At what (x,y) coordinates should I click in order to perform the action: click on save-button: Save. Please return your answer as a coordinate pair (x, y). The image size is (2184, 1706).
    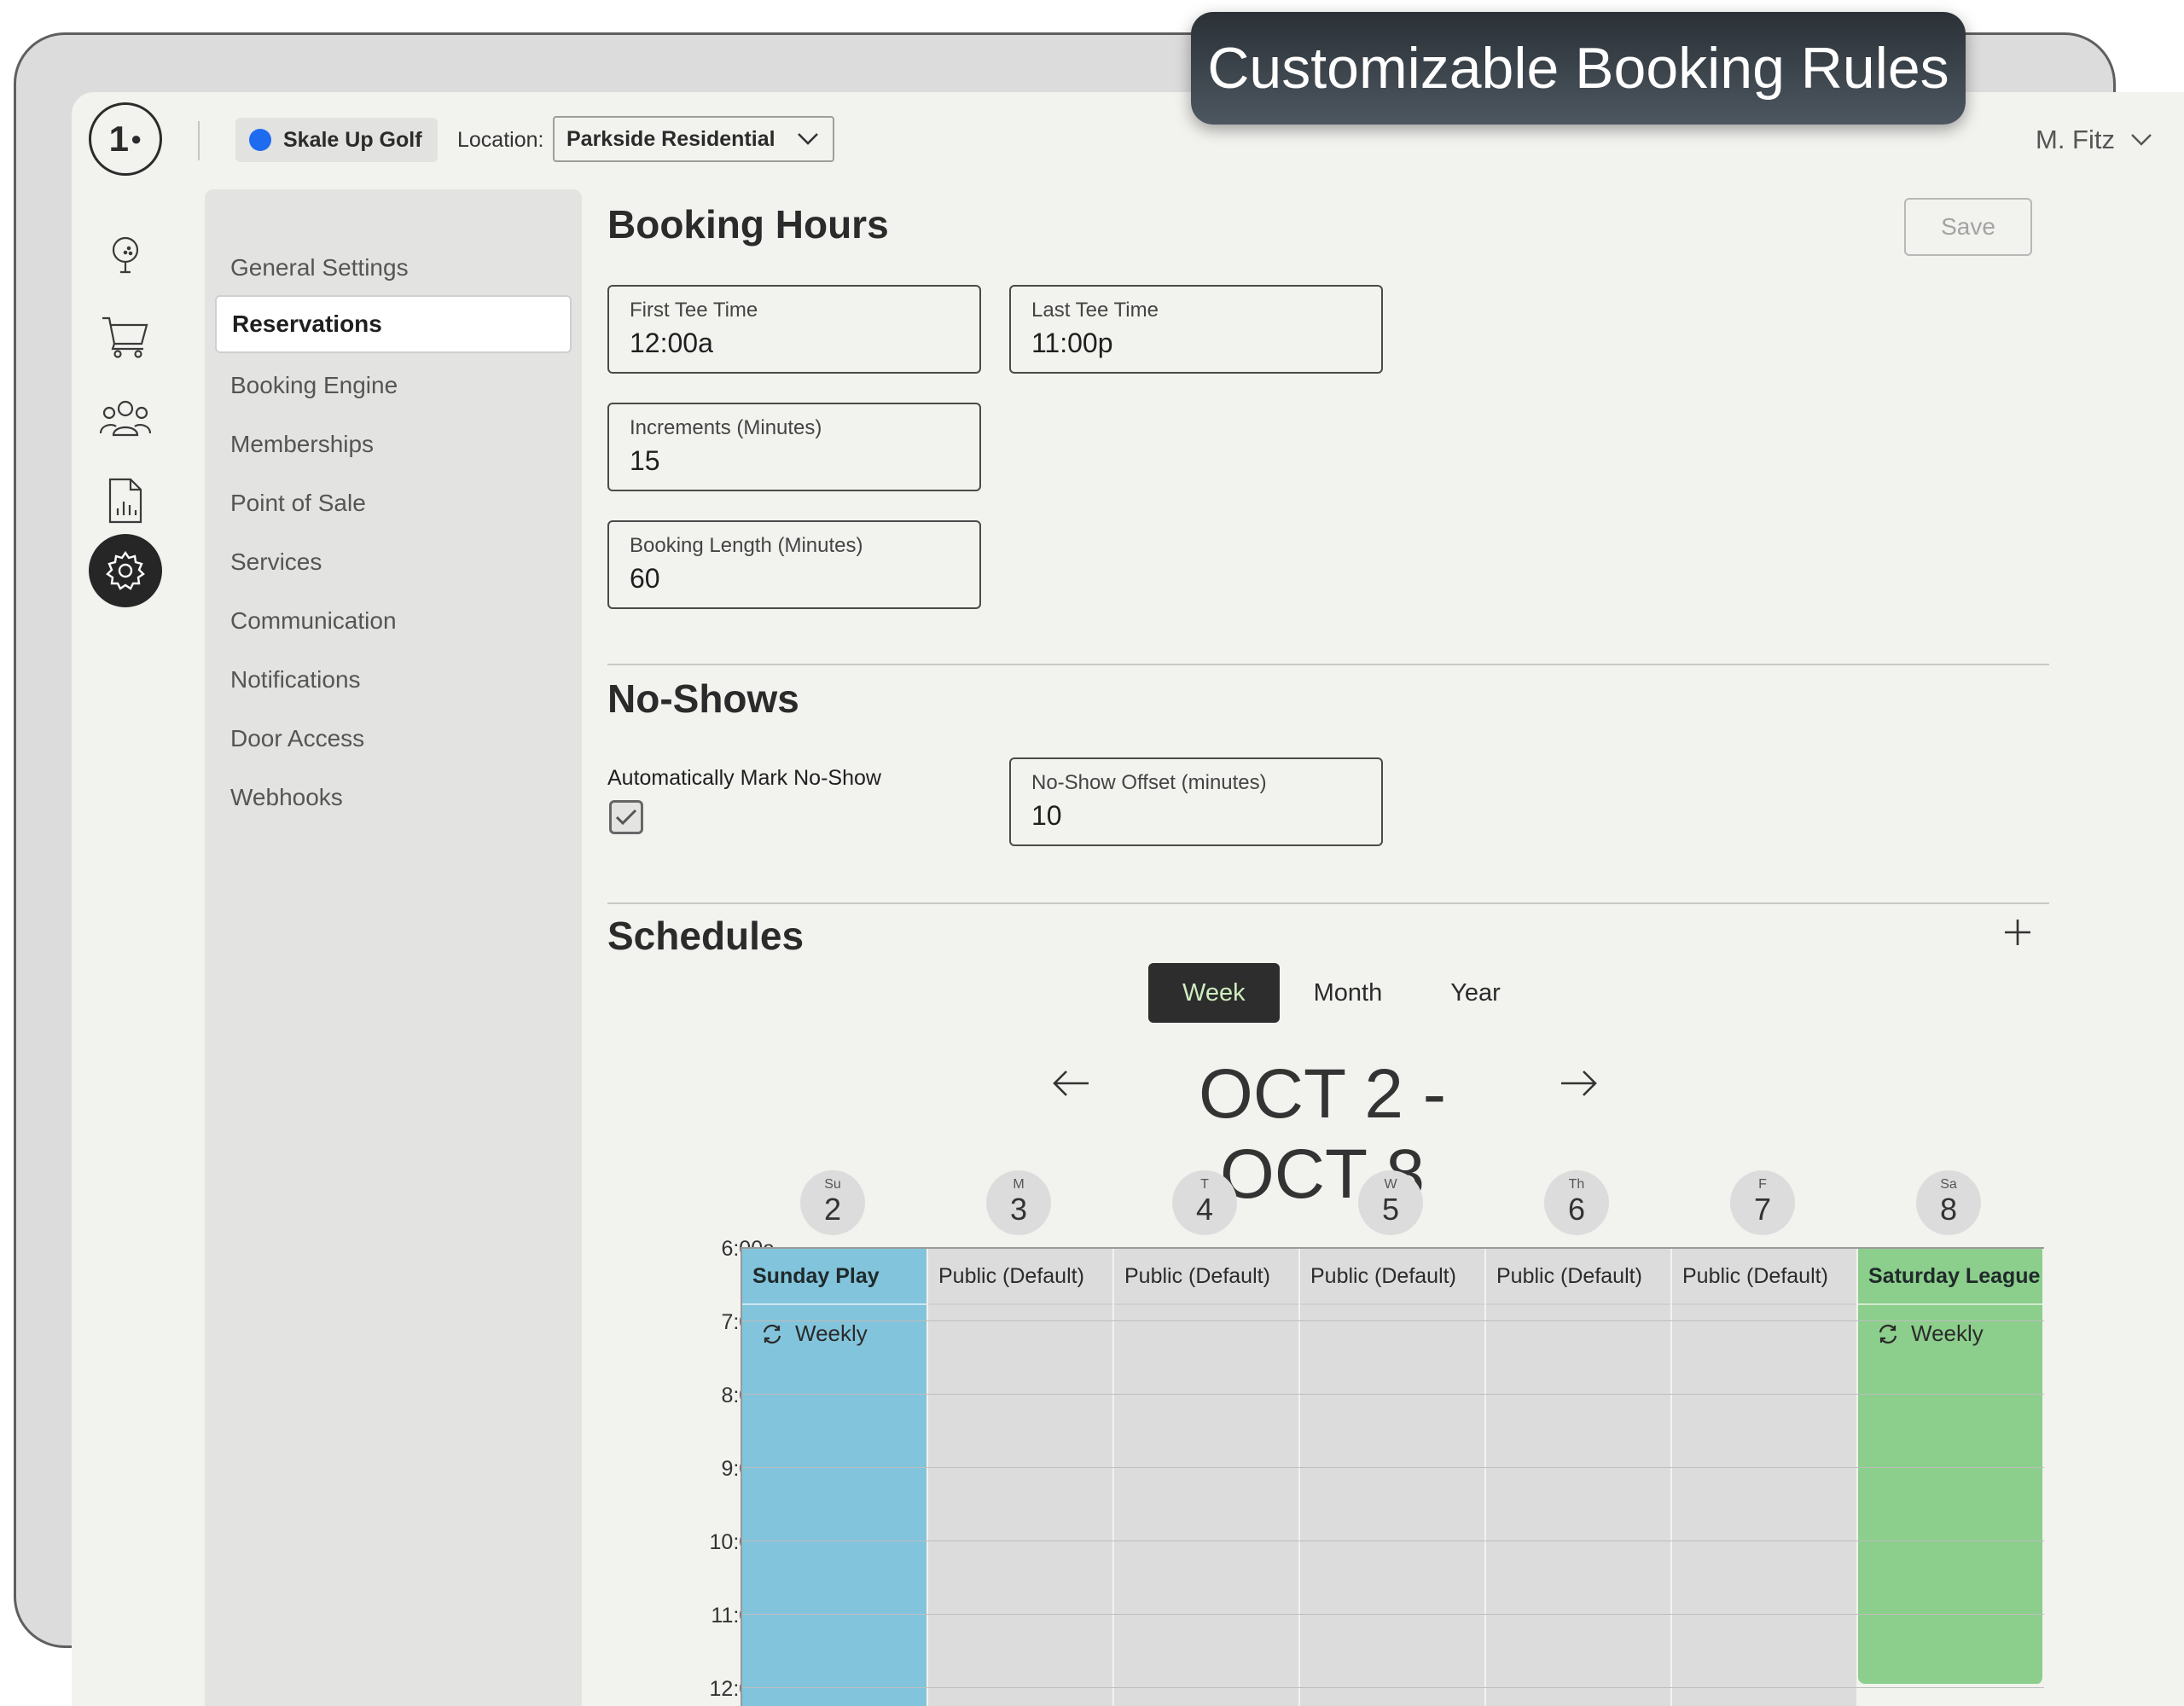
    Looking at the image, I should click on (1968, 227).